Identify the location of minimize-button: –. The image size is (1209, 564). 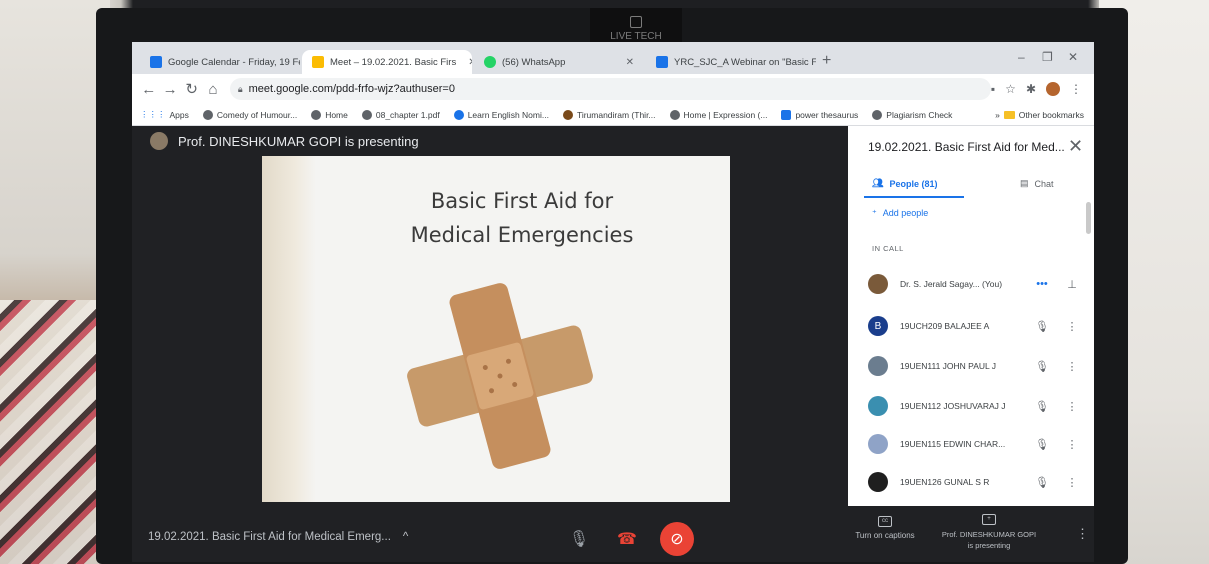
(1021, 57).